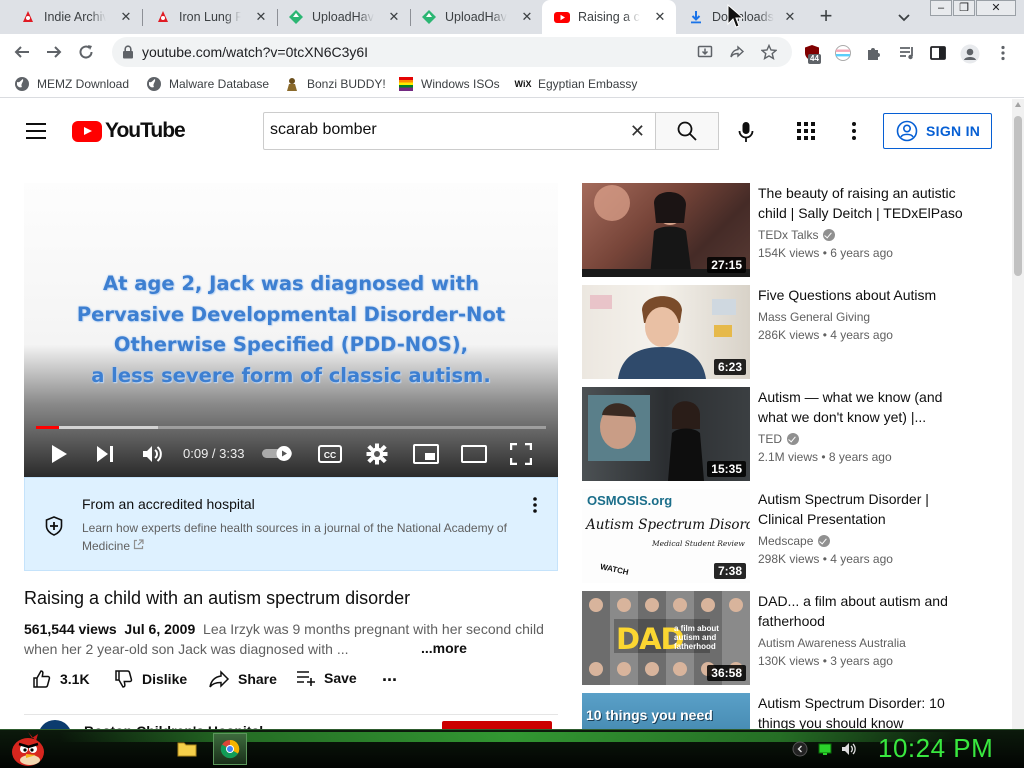 The height and width of the screenshot is (768, 1024). Describe the element at coordinates (865, 295) in the screenshot. I see `related-title: Five Questions about Autism` at that location.